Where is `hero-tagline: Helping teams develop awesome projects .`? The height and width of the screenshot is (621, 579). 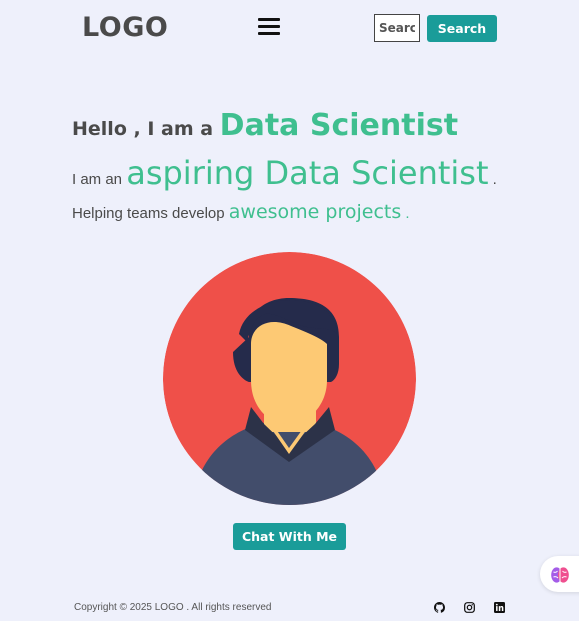 hero-tagline: Helping teams develop awesome projects . is located at coordinates (241, 212).